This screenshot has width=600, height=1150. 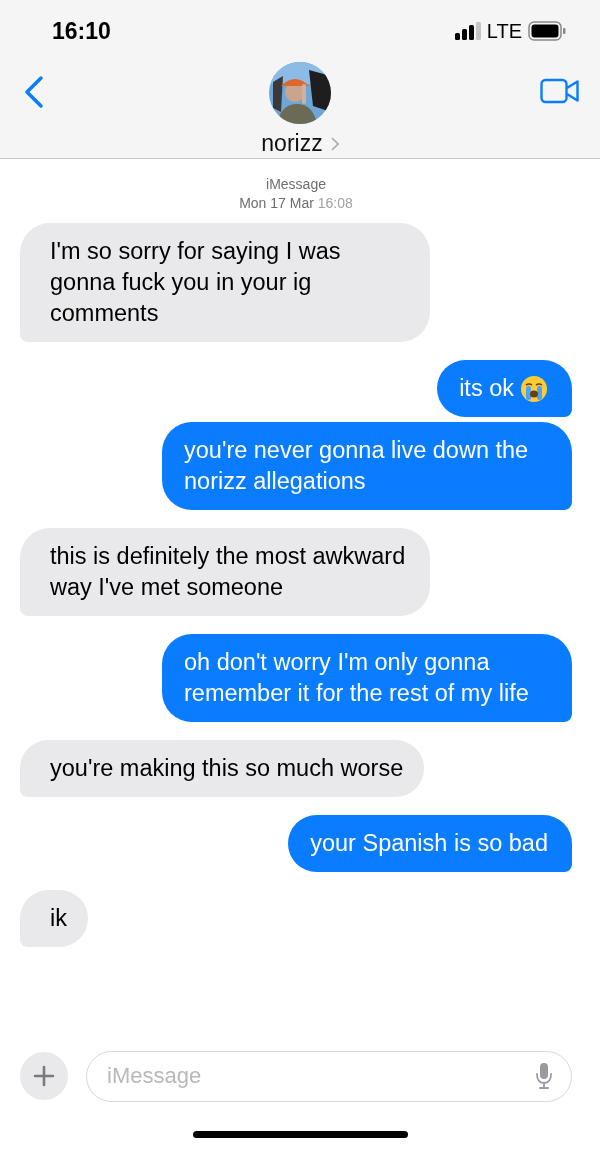 What do you see at coordinates (504, 31) in the screenshot?
I see `network-label: LTE` at bounding box center [504, 31].